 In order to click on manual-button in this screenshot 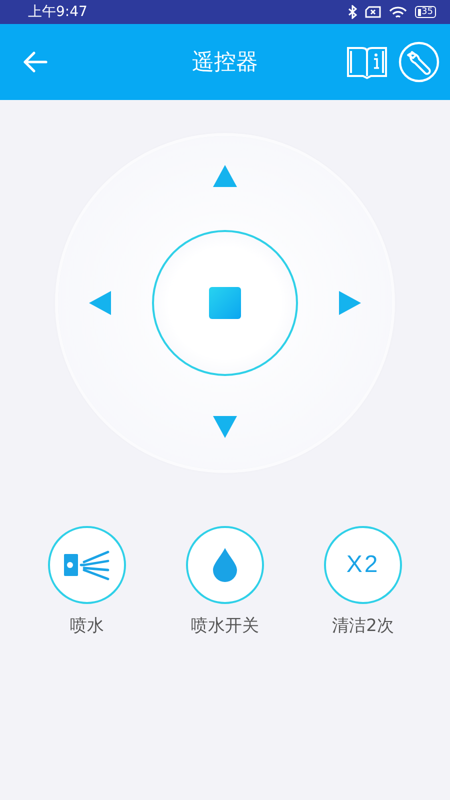, I will do `click(367, 62)`.